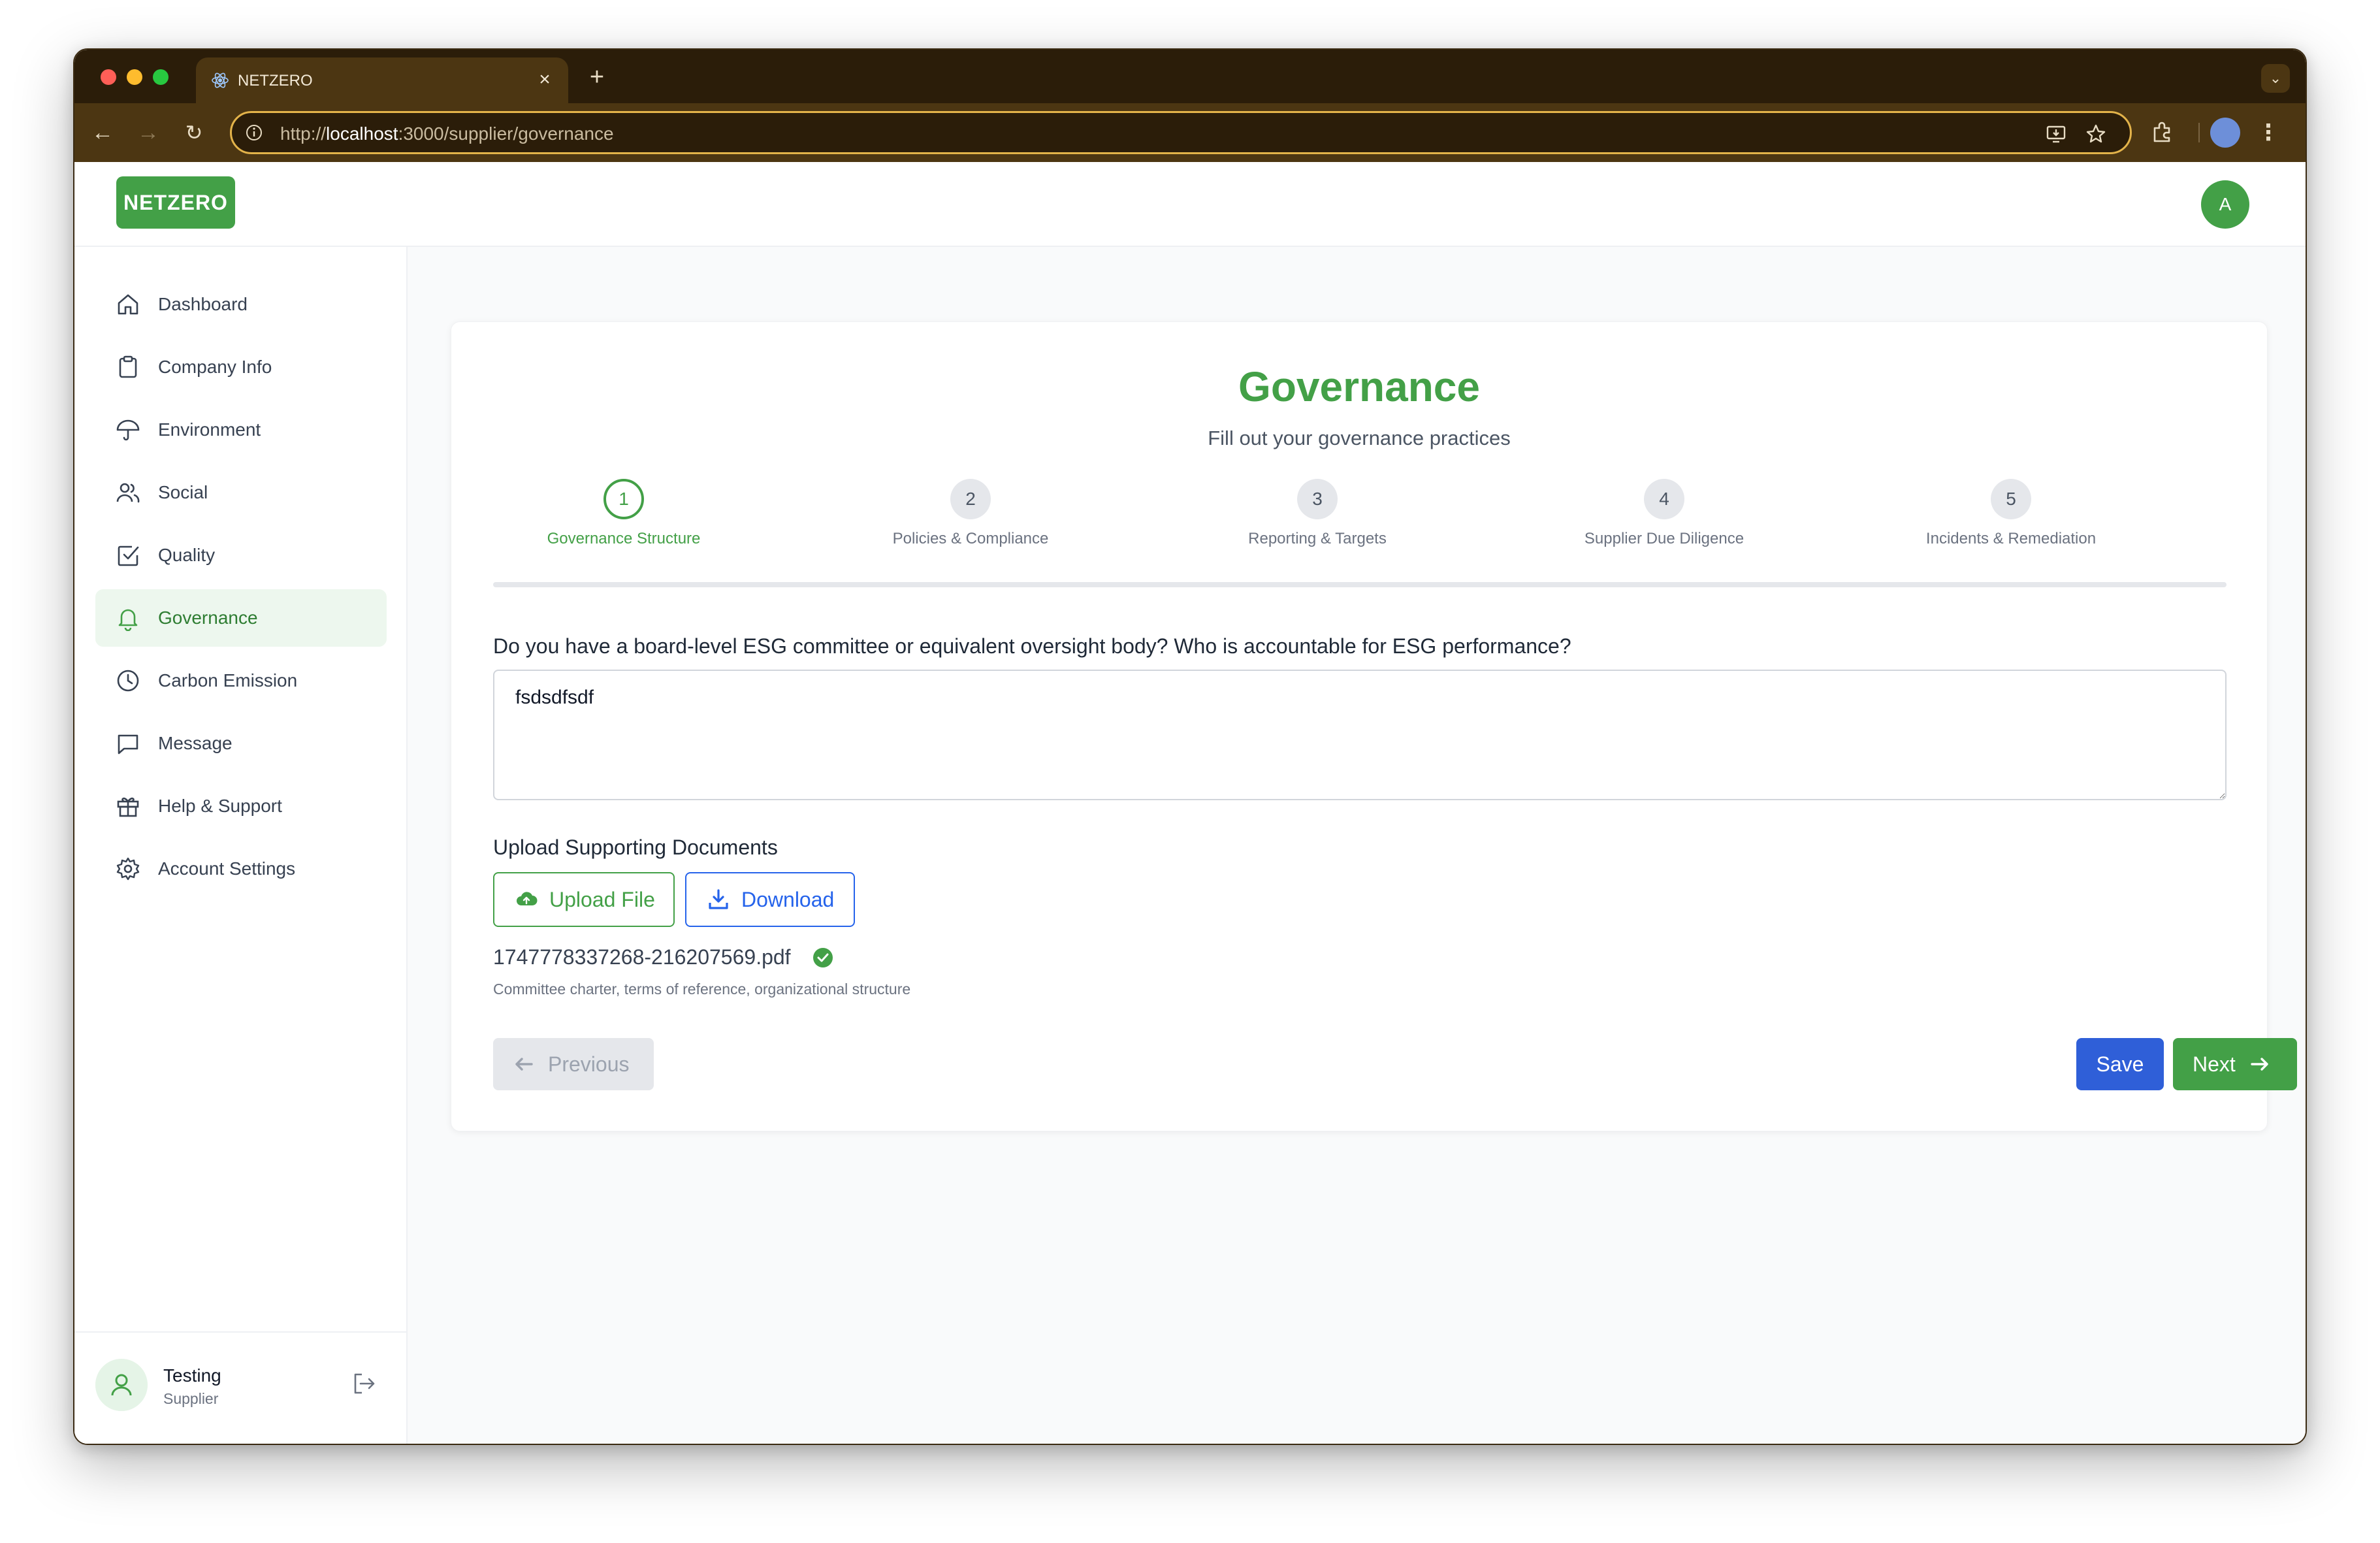  I want to click on sidebar-item-label: Carbon Emission, so click(228, 680).